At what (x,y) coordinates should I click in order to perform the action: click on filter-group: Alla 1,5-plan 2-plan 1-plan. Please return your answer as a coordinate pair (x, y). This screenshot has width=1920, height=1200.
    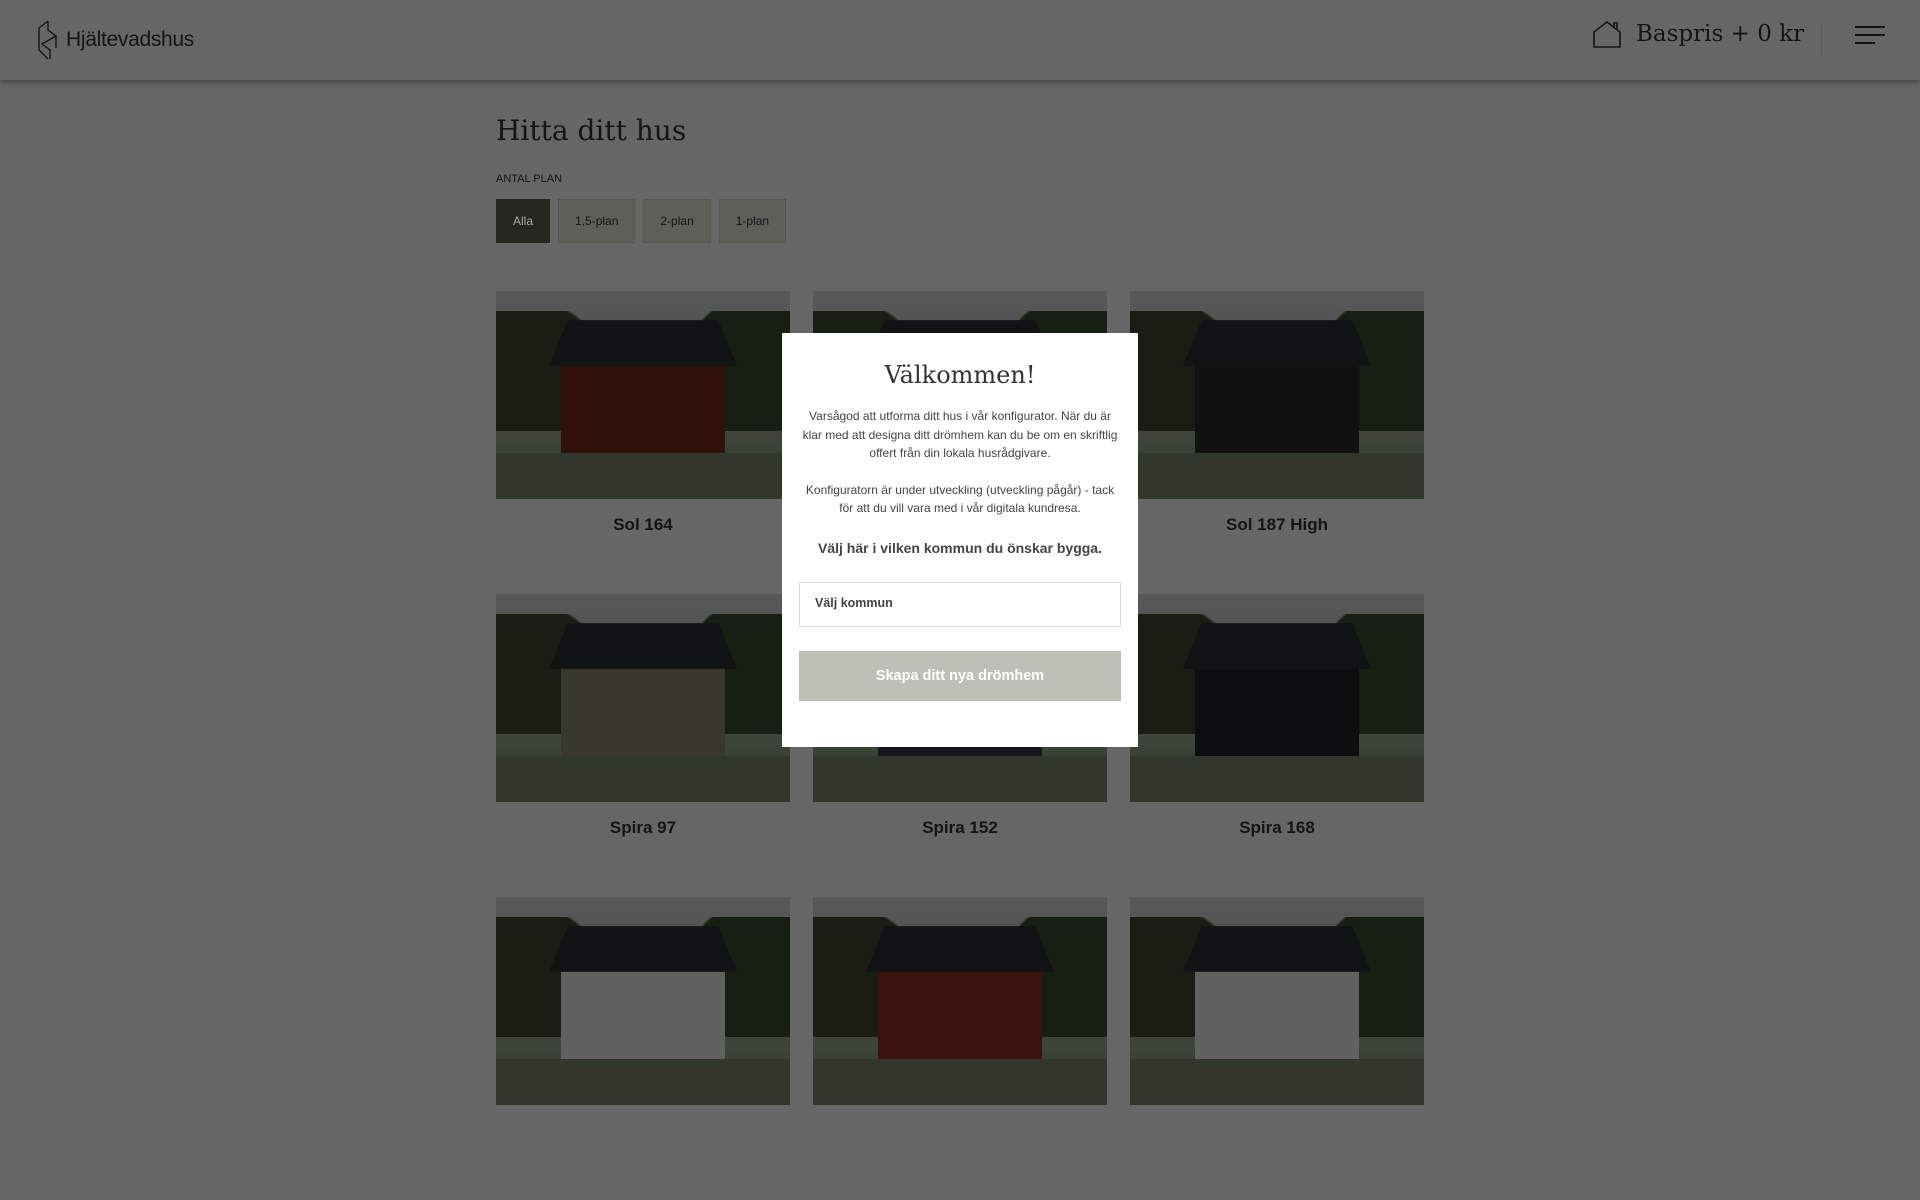
    Looking at the image, I should click on (961, 221).